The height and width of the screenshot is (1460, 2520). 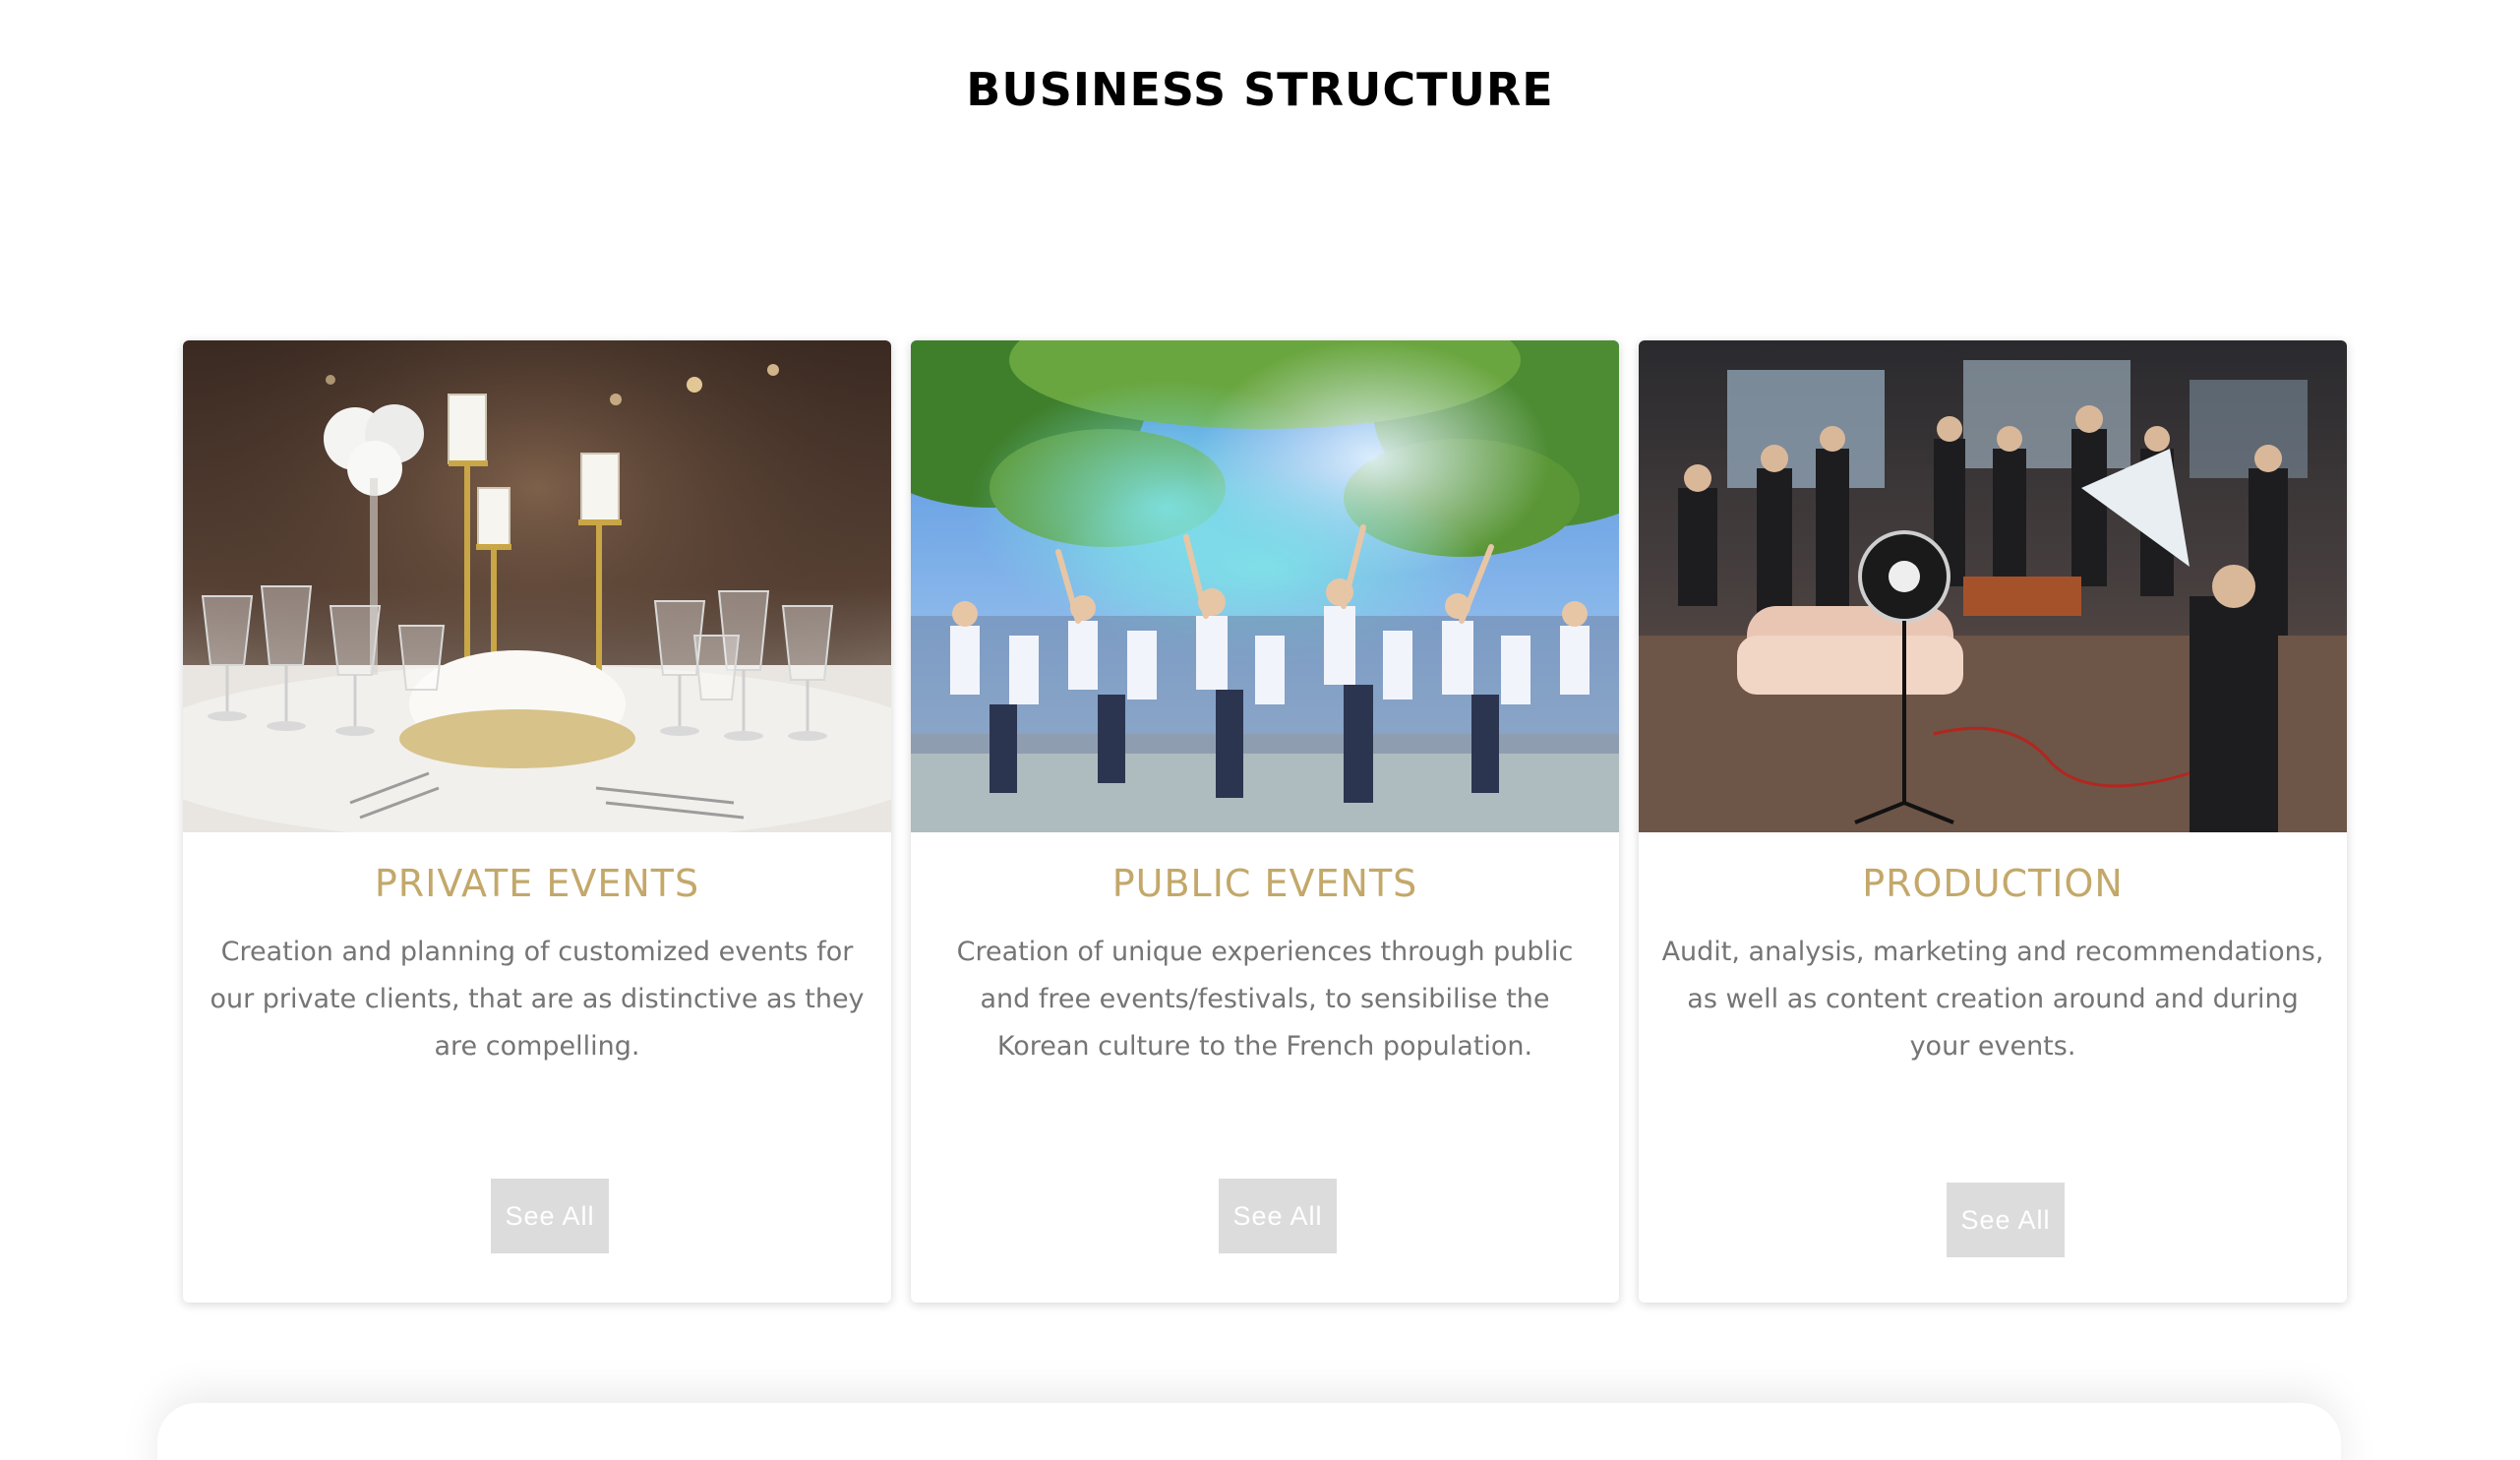 I want to click on private-events-image, so click(x=537, y=586).